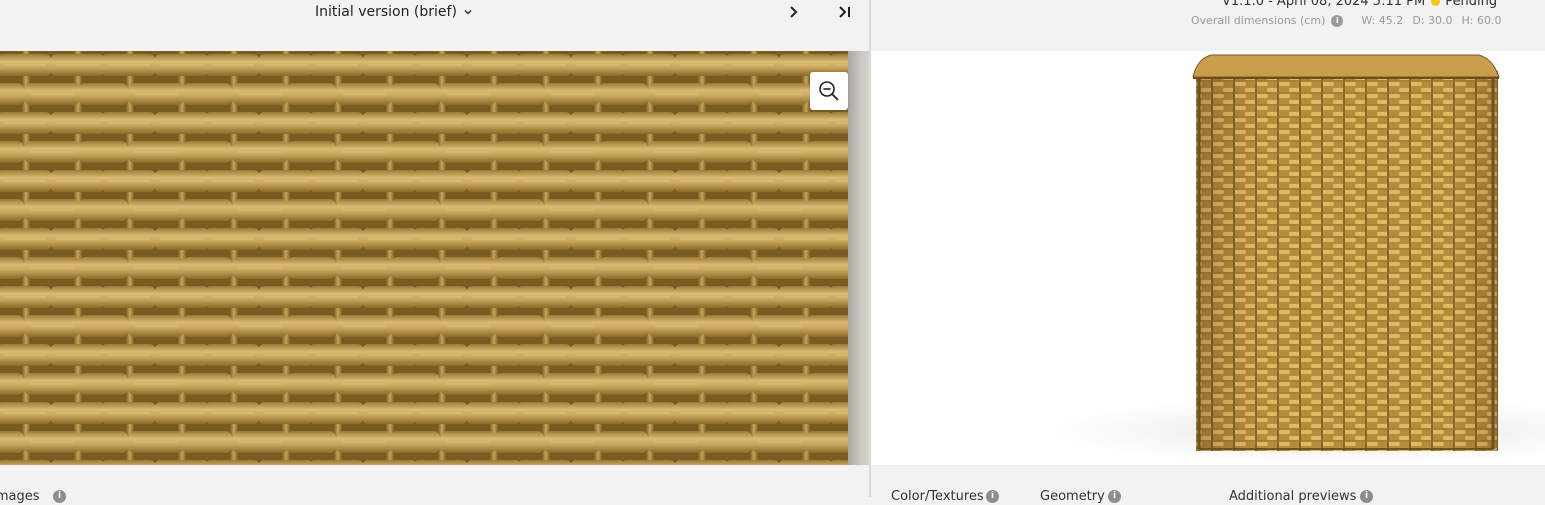 The width and height of the screenshot is (1545, 505). What do you see at coordinates (1382, 20) in the screenshot?
I see `dimension-width: W: 45.2` at bounding box center [1382, 20].